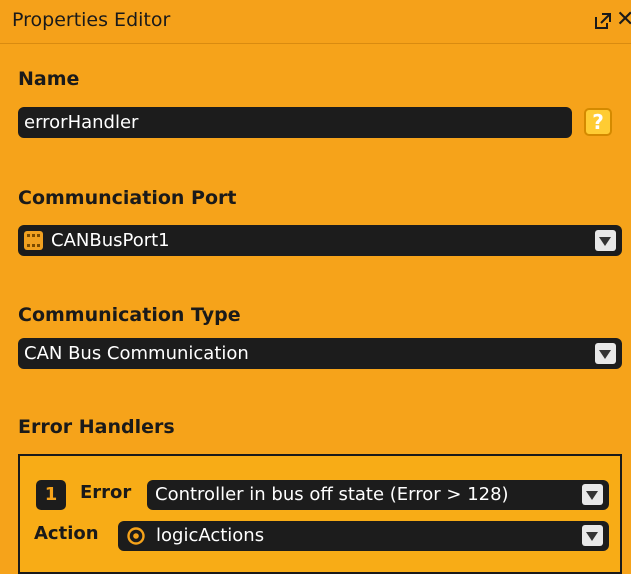 The image size is (631, 574). I want to click on name-label: Name, so click(49, 79).